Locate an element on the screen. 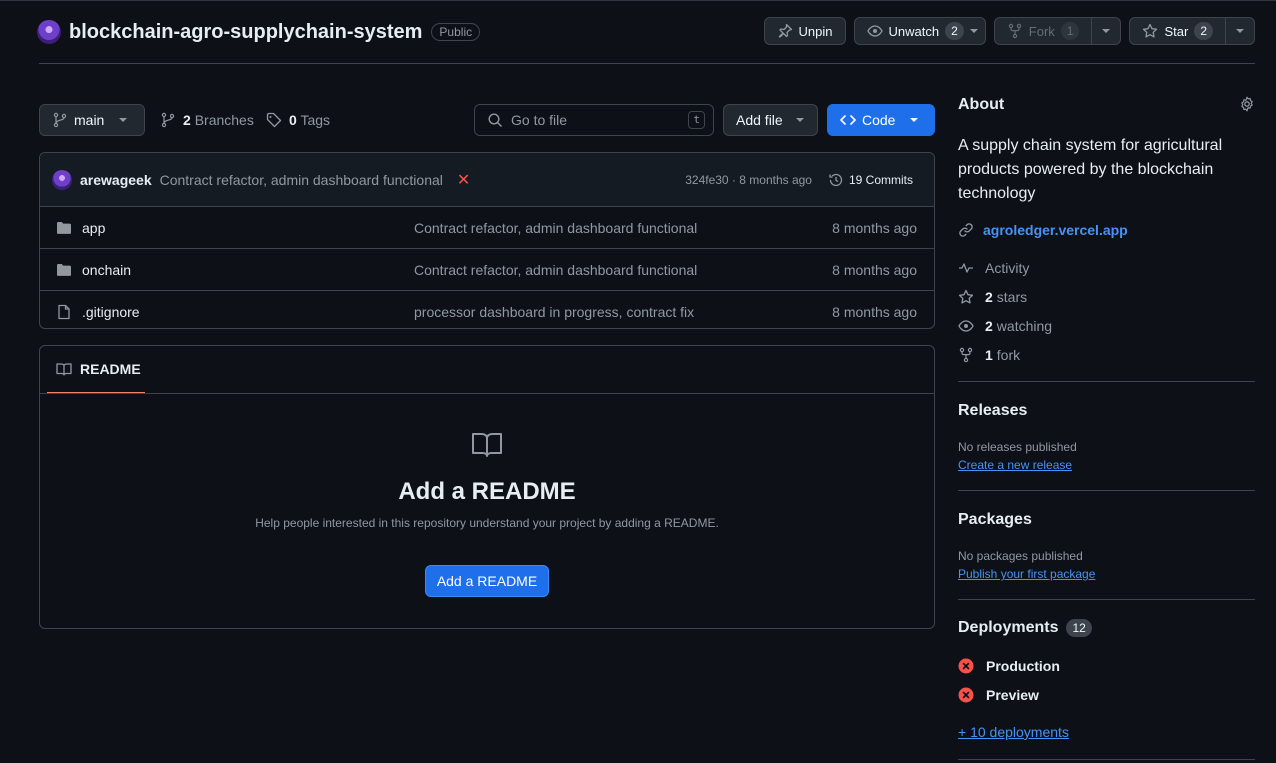  book-icon is located at coordinates (487, 444).